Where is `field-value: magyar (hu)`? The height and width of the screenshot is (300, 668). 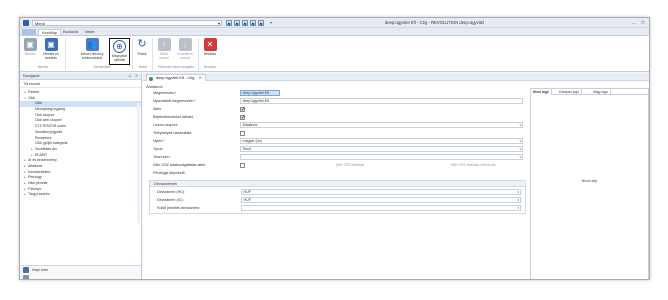
field-value: magyar (hu) is located at coordinates (252, 141).